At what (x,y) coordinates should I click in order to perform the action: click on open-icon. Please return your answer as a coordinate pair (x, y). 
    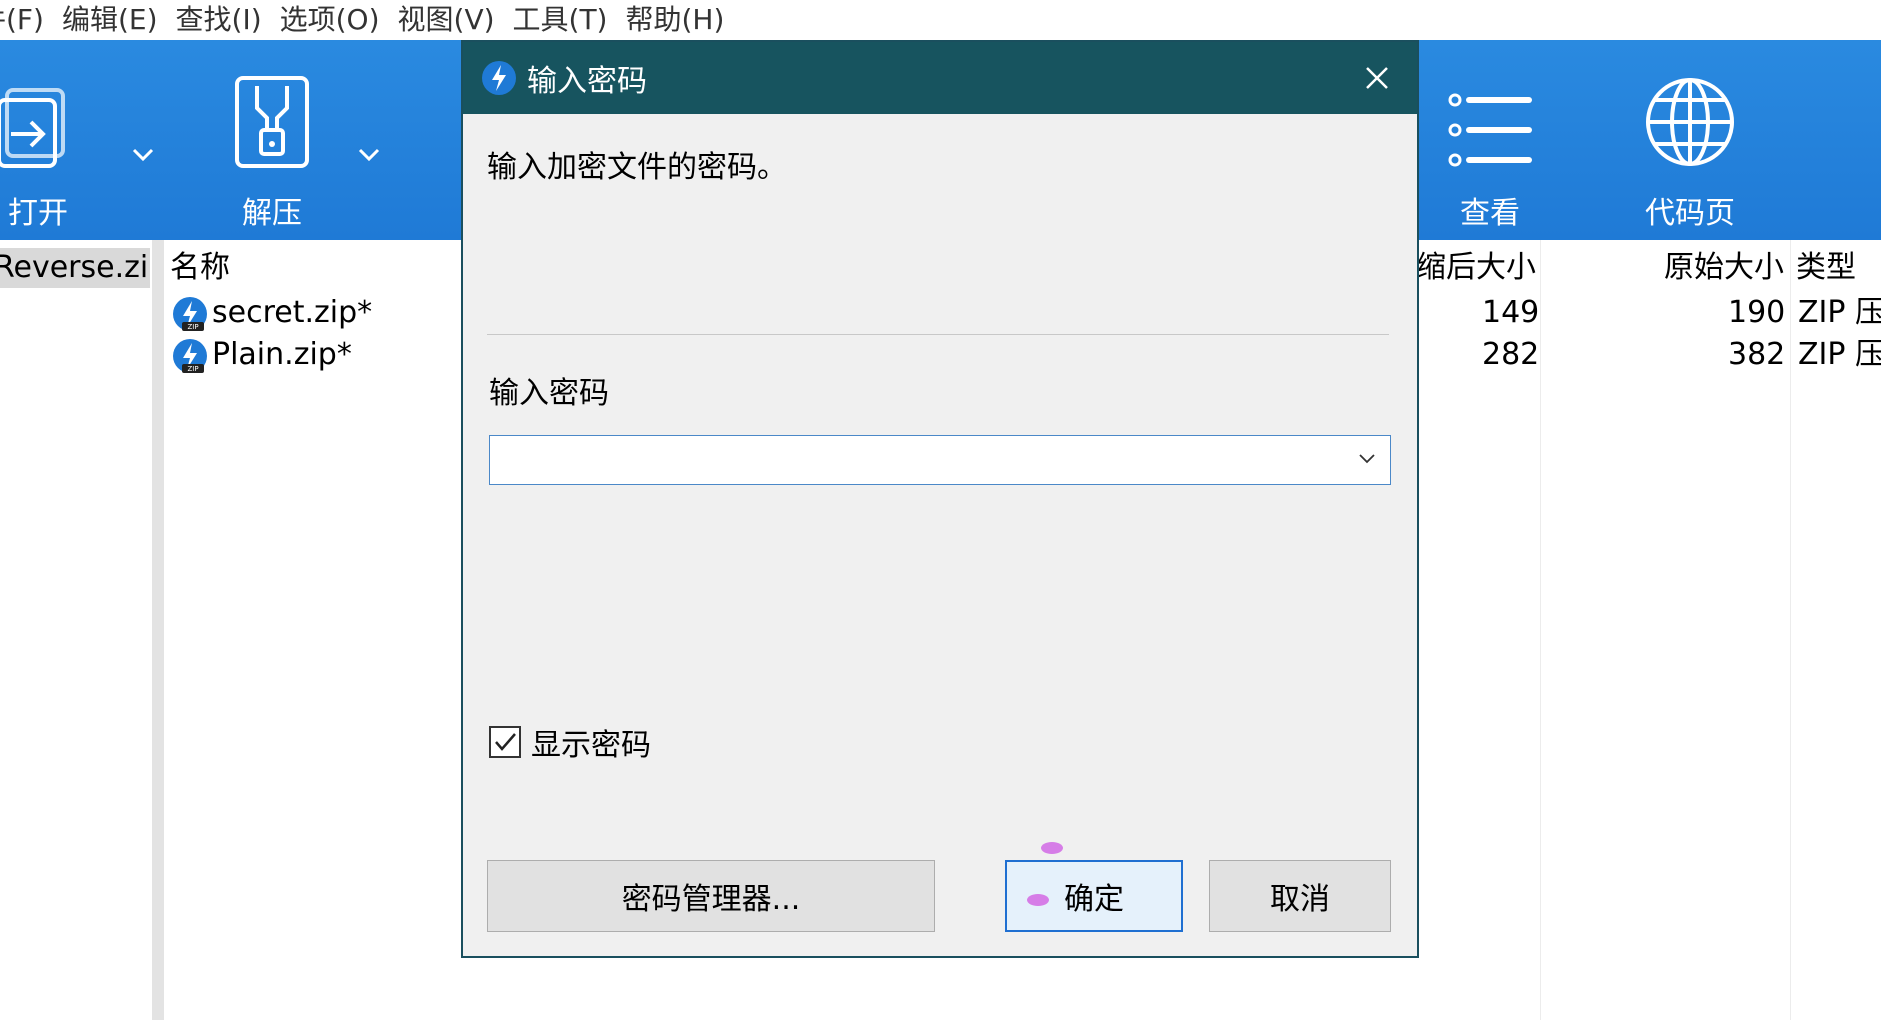
    Looking at the image, I should click on (32, 128).